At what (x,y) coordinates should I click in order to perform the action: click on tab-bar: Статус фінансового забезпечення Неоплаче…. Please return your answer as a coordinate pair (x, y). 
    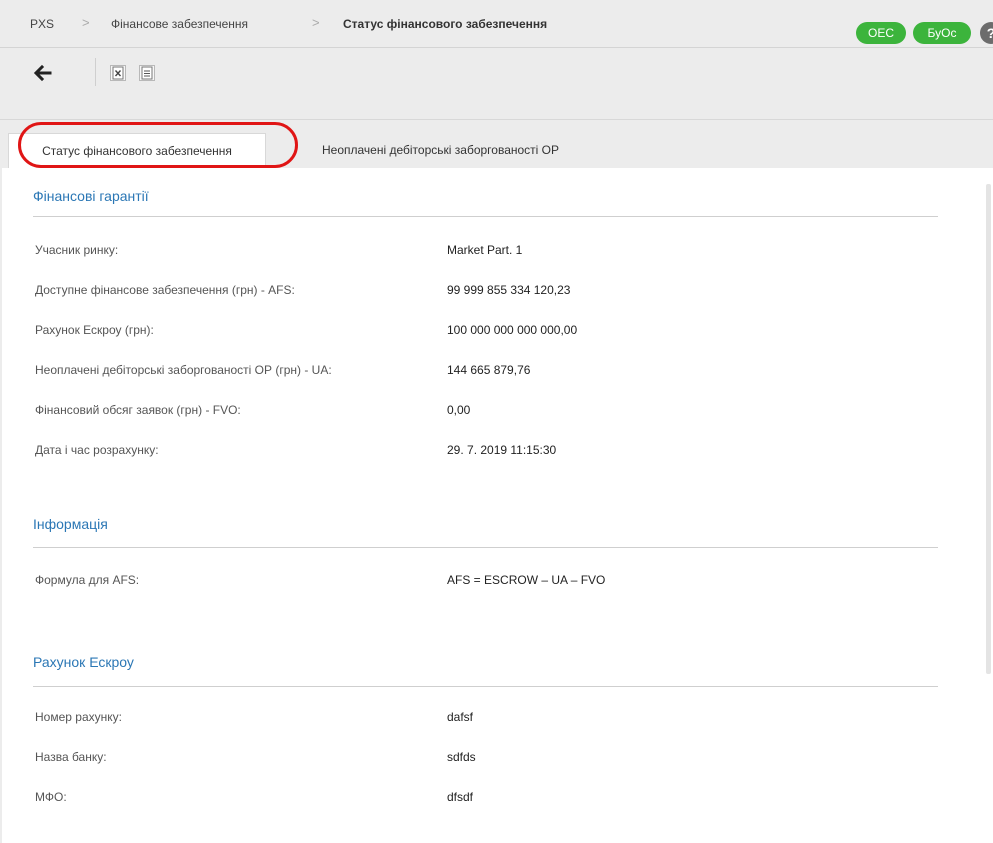
    Looking at the image, I should click on (496, 144).